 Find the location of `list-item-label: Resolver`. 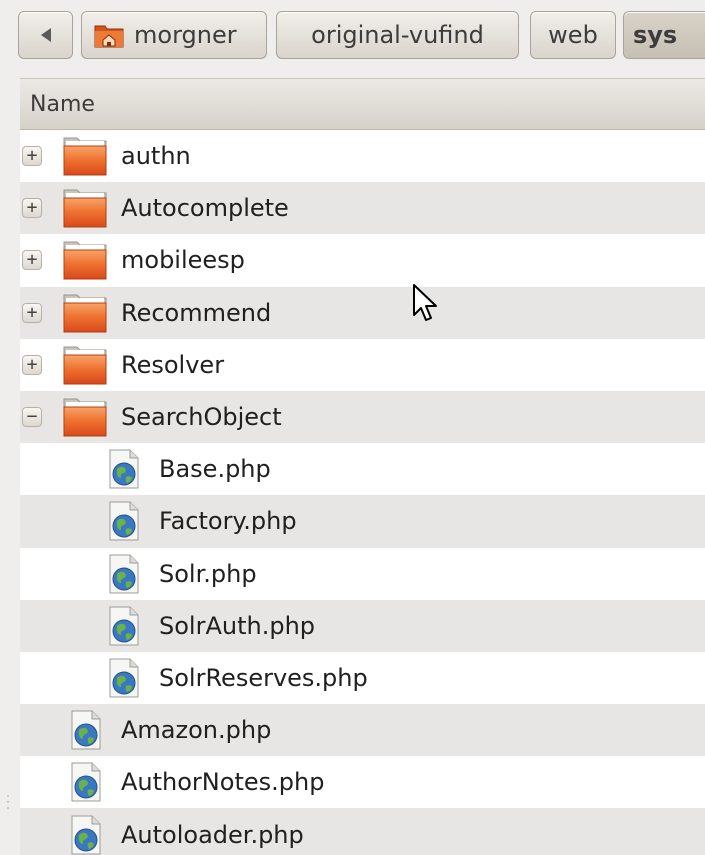

list-item-label: Resolver is located at coordinates (173, 364).